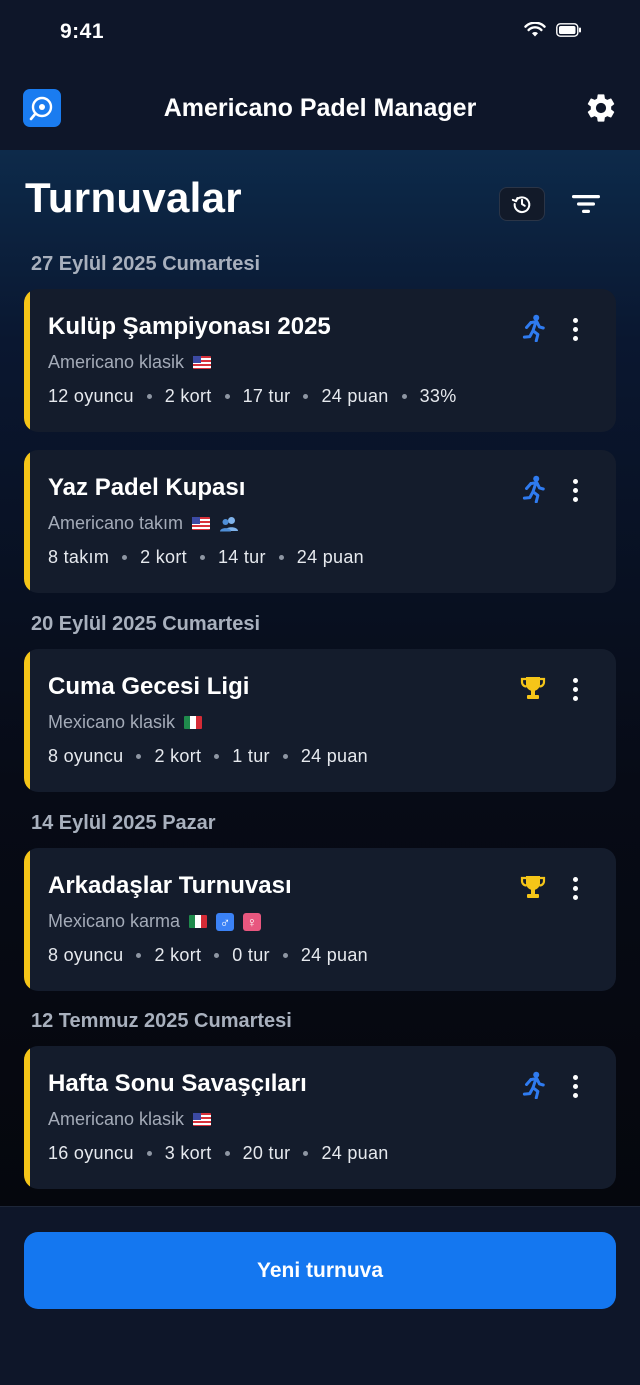 The width and height of the screenshot is (640, 1385). What do you see at coordinates (225, 921) in the screenshot?
I see `male-sign-icon: ♂` at bounding box center [225, 921].